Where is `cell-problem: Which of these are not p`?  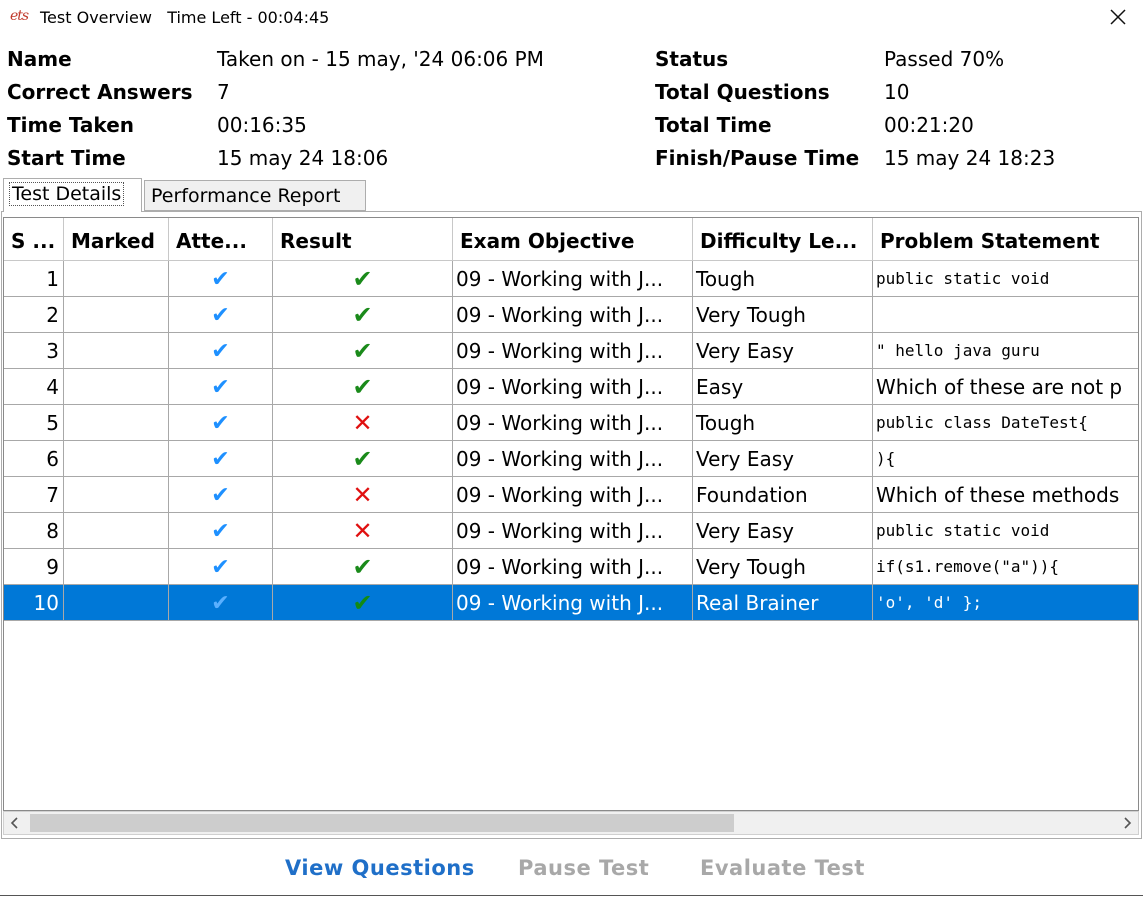 cell-problem: Which of these are not p is located at coordinates (1005, 387).